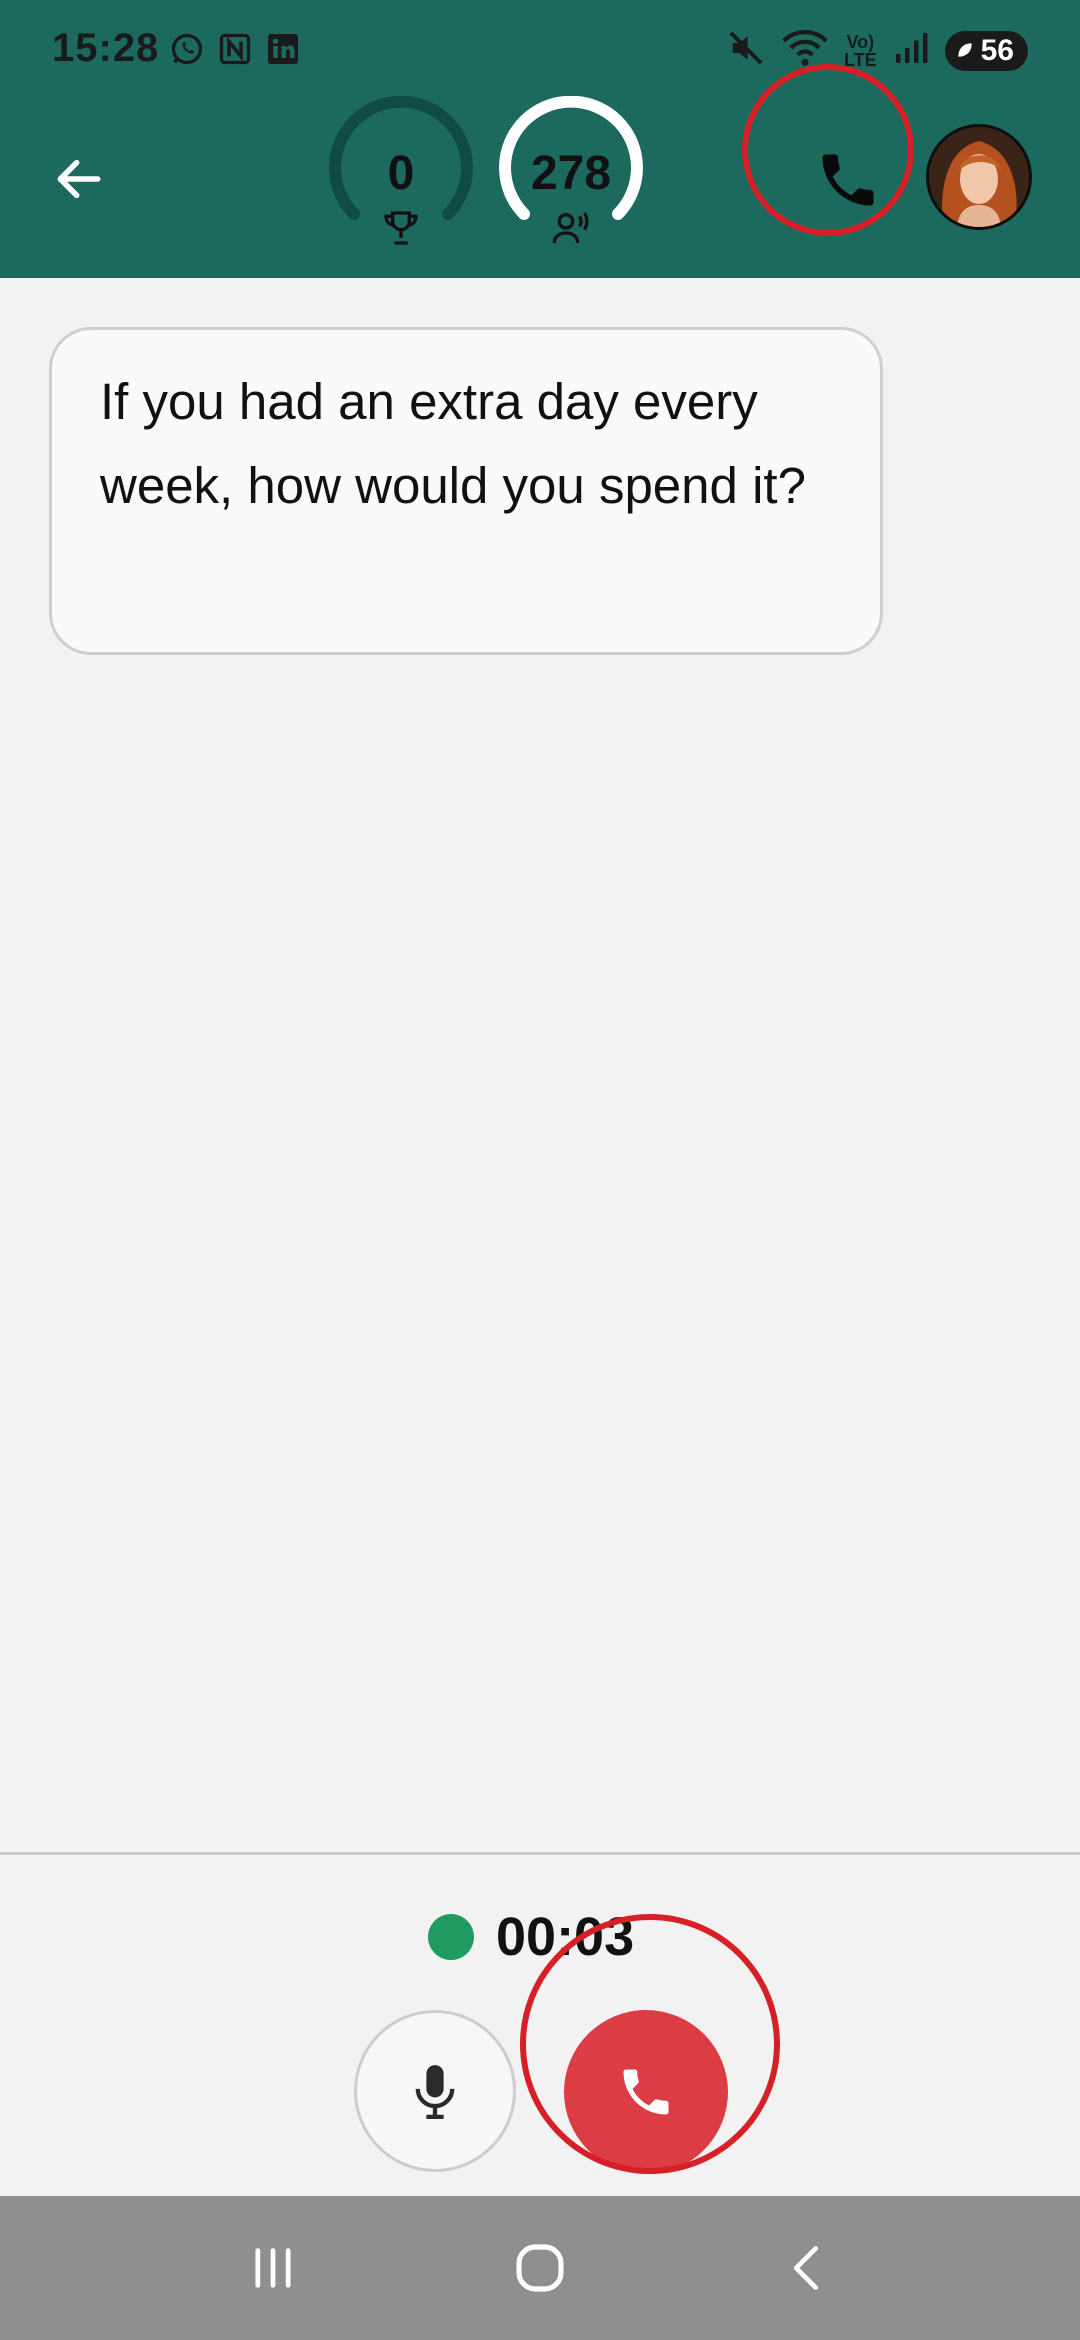 The width and height of the screenshot is (1080, 2340). Describe the element at coordinates (283, 49) in the screenshot. I see `linkedin-icon` at that location.